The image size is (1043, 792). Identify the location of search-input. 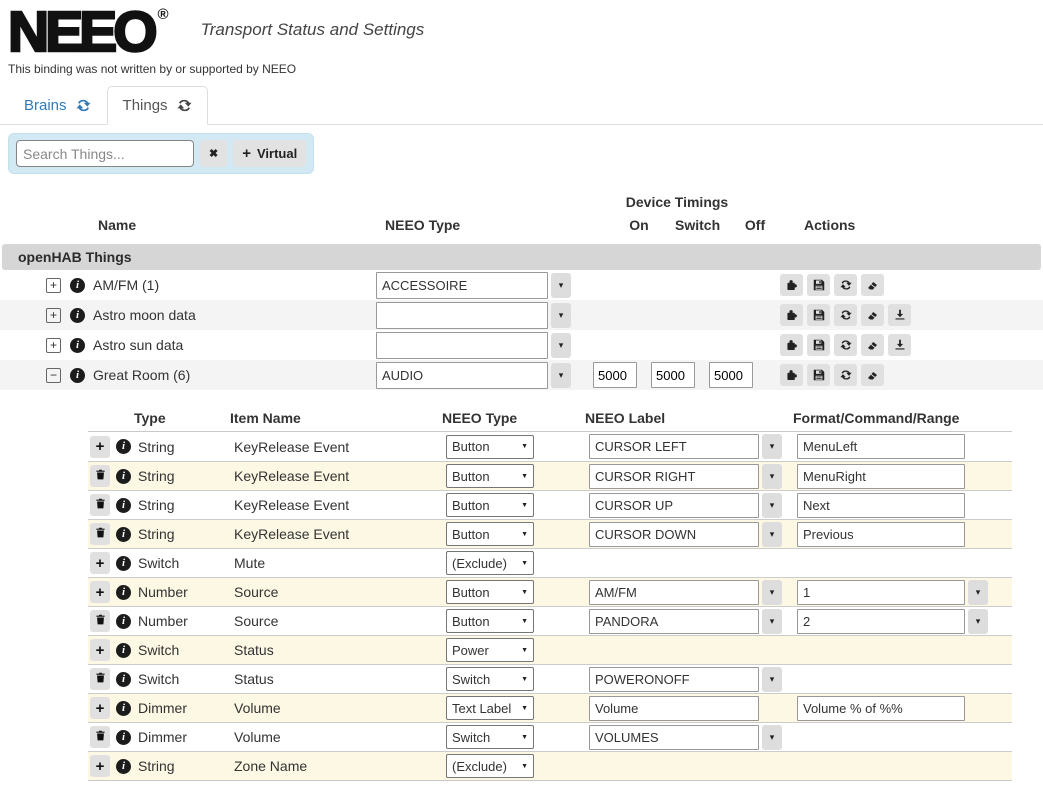
(105, 153).